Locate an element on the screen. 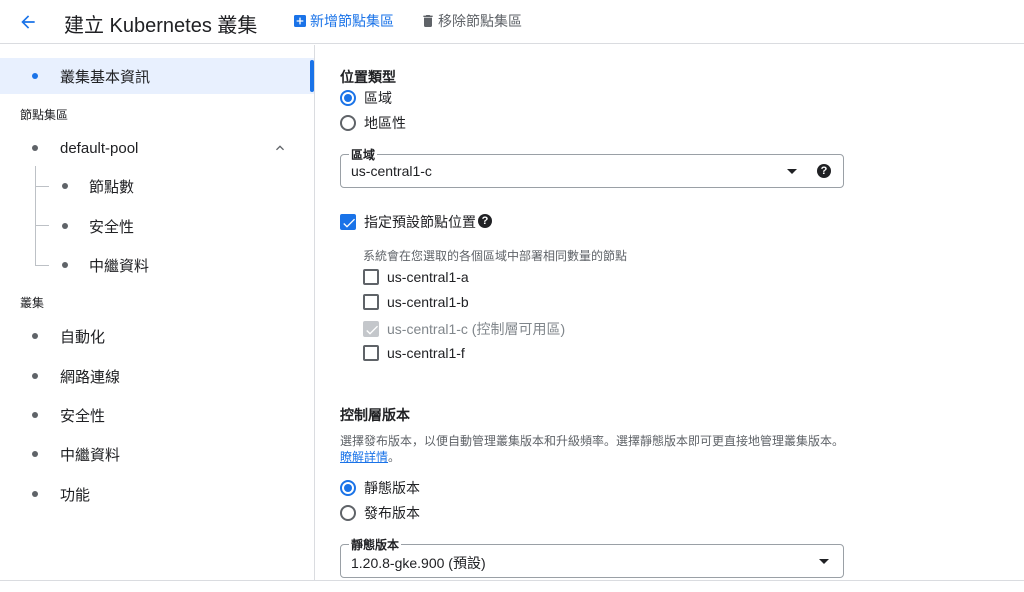  zone-checkbox-c: us-central1-c (控制層可用區) is located at coordinates (464, 329).